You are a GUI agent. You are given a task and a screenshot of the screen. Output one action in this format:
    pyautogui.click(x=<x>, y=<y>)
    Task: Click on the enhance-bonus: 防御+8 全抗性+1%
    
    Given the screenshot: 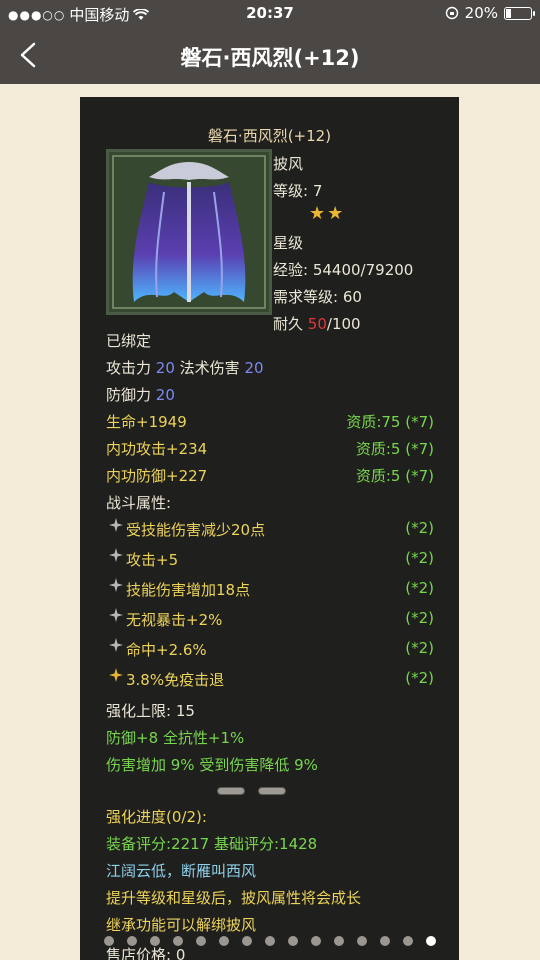 What is the action you would take?
    pyautogui.click(x=175, y=738)
    